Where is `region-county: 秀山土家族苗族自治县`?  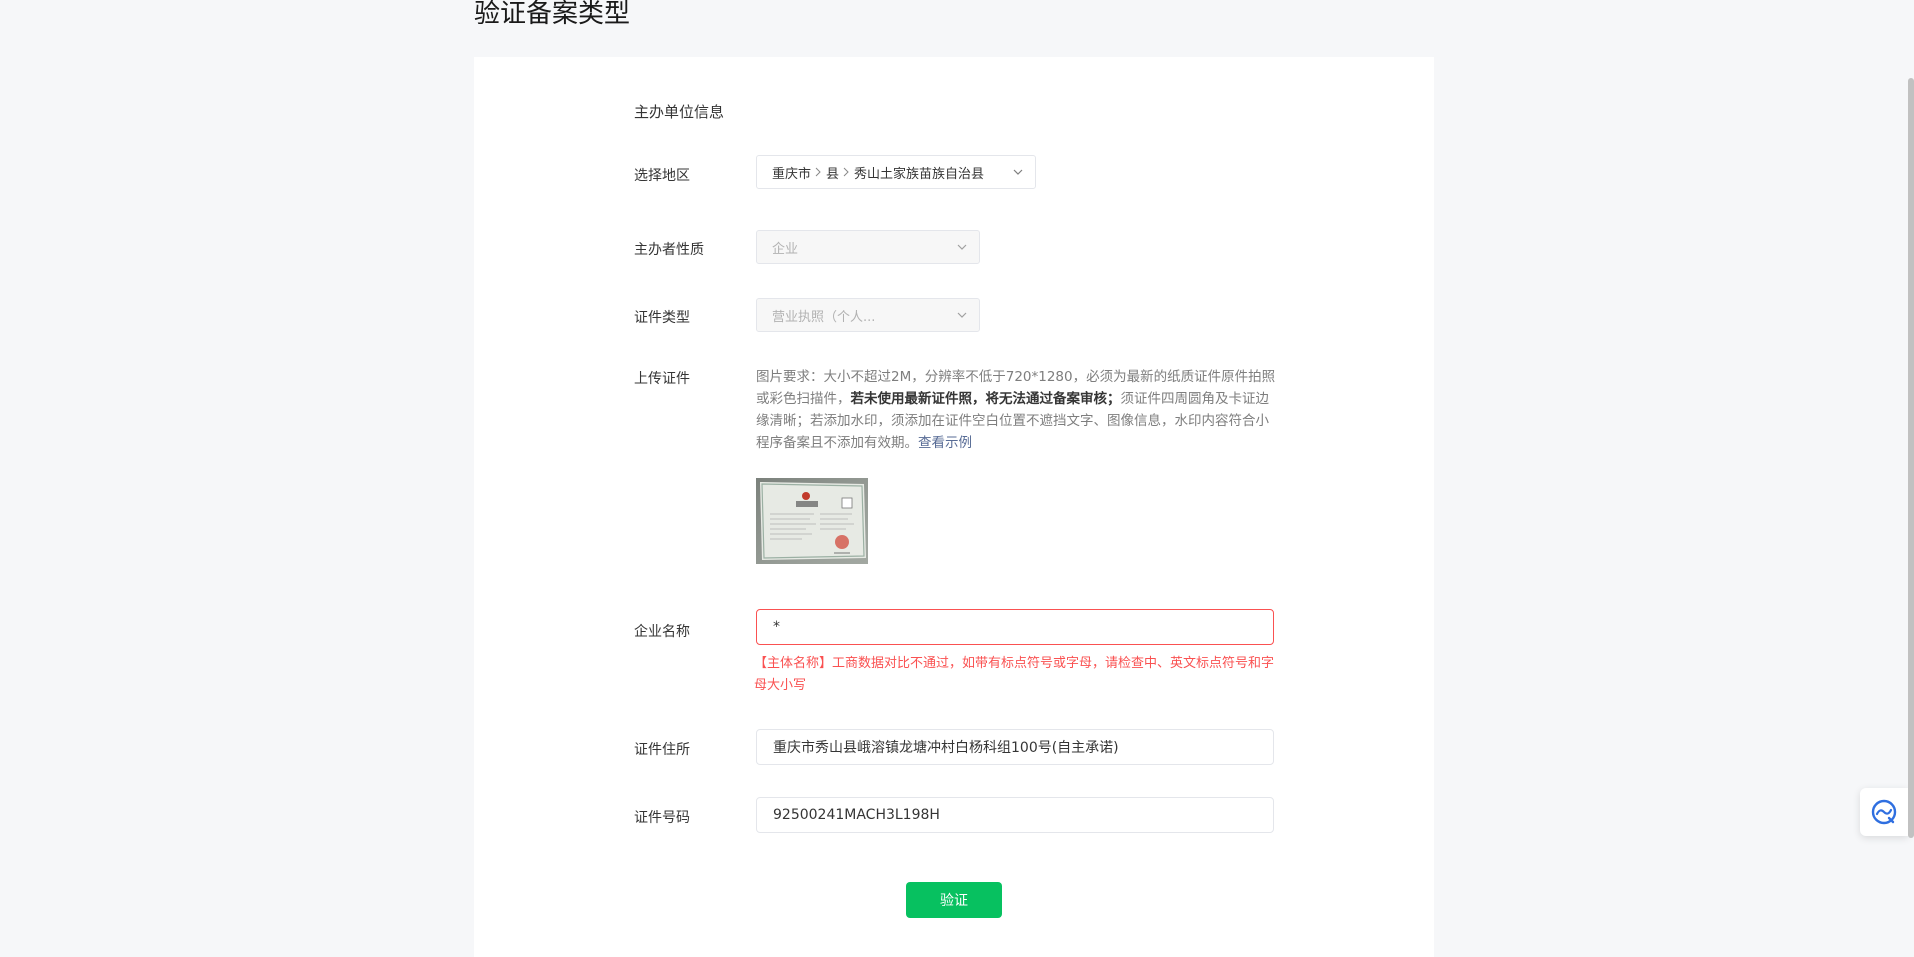 region-county: 秀山土家族苗族自治县 is located at coordinates (919, 174).